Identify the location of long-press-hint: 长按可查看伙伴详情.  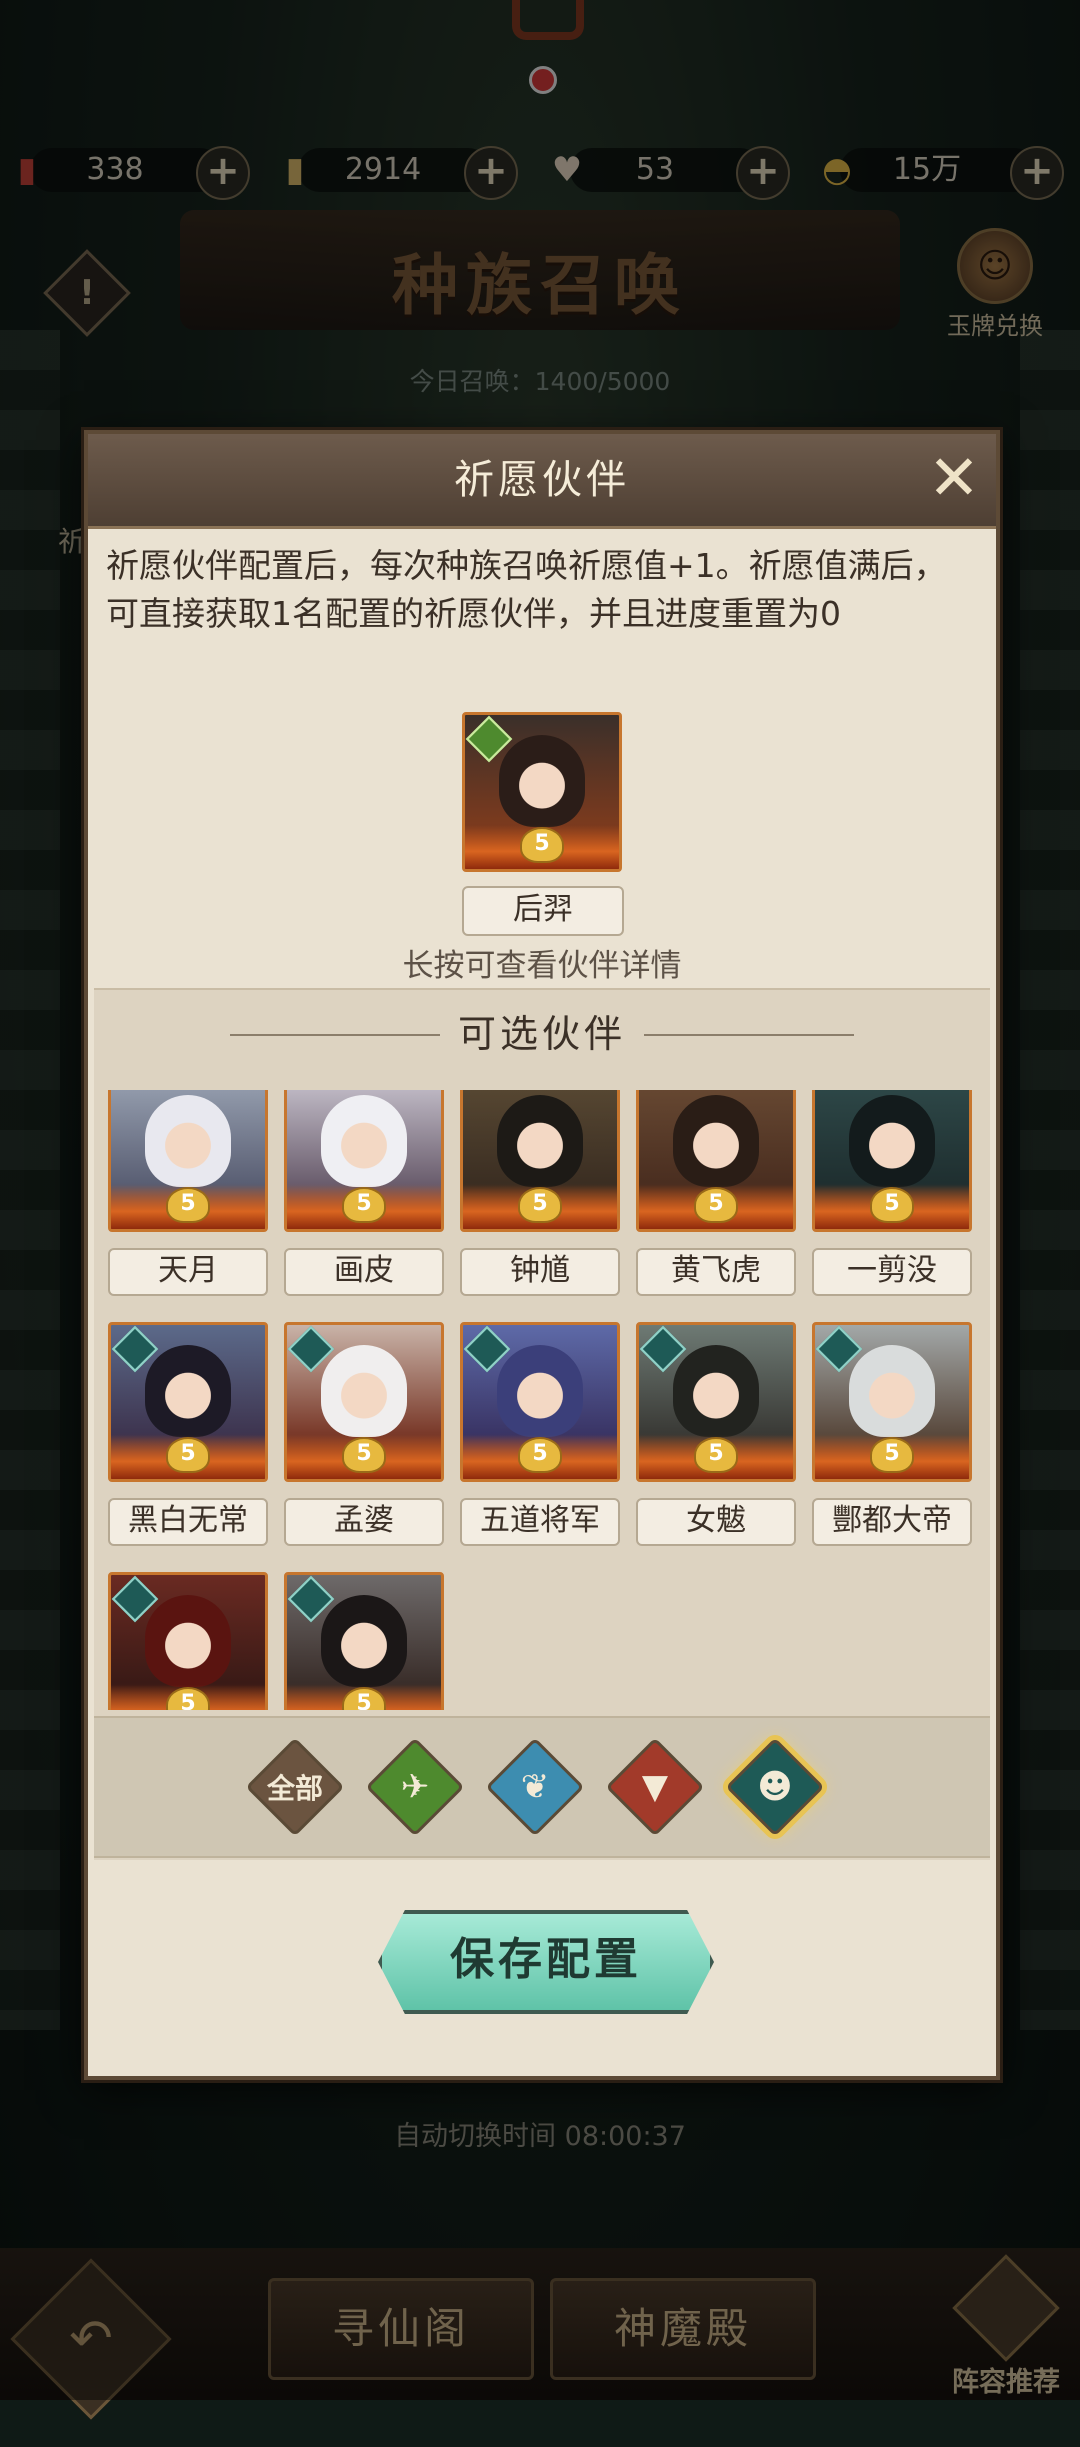
(542, 966).